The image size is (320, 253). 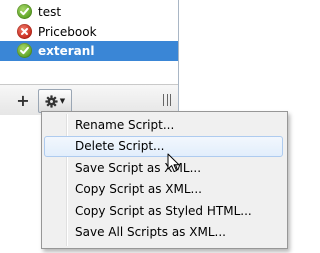 I want to click on script-name: exteranl, so click(x=66, y=51).